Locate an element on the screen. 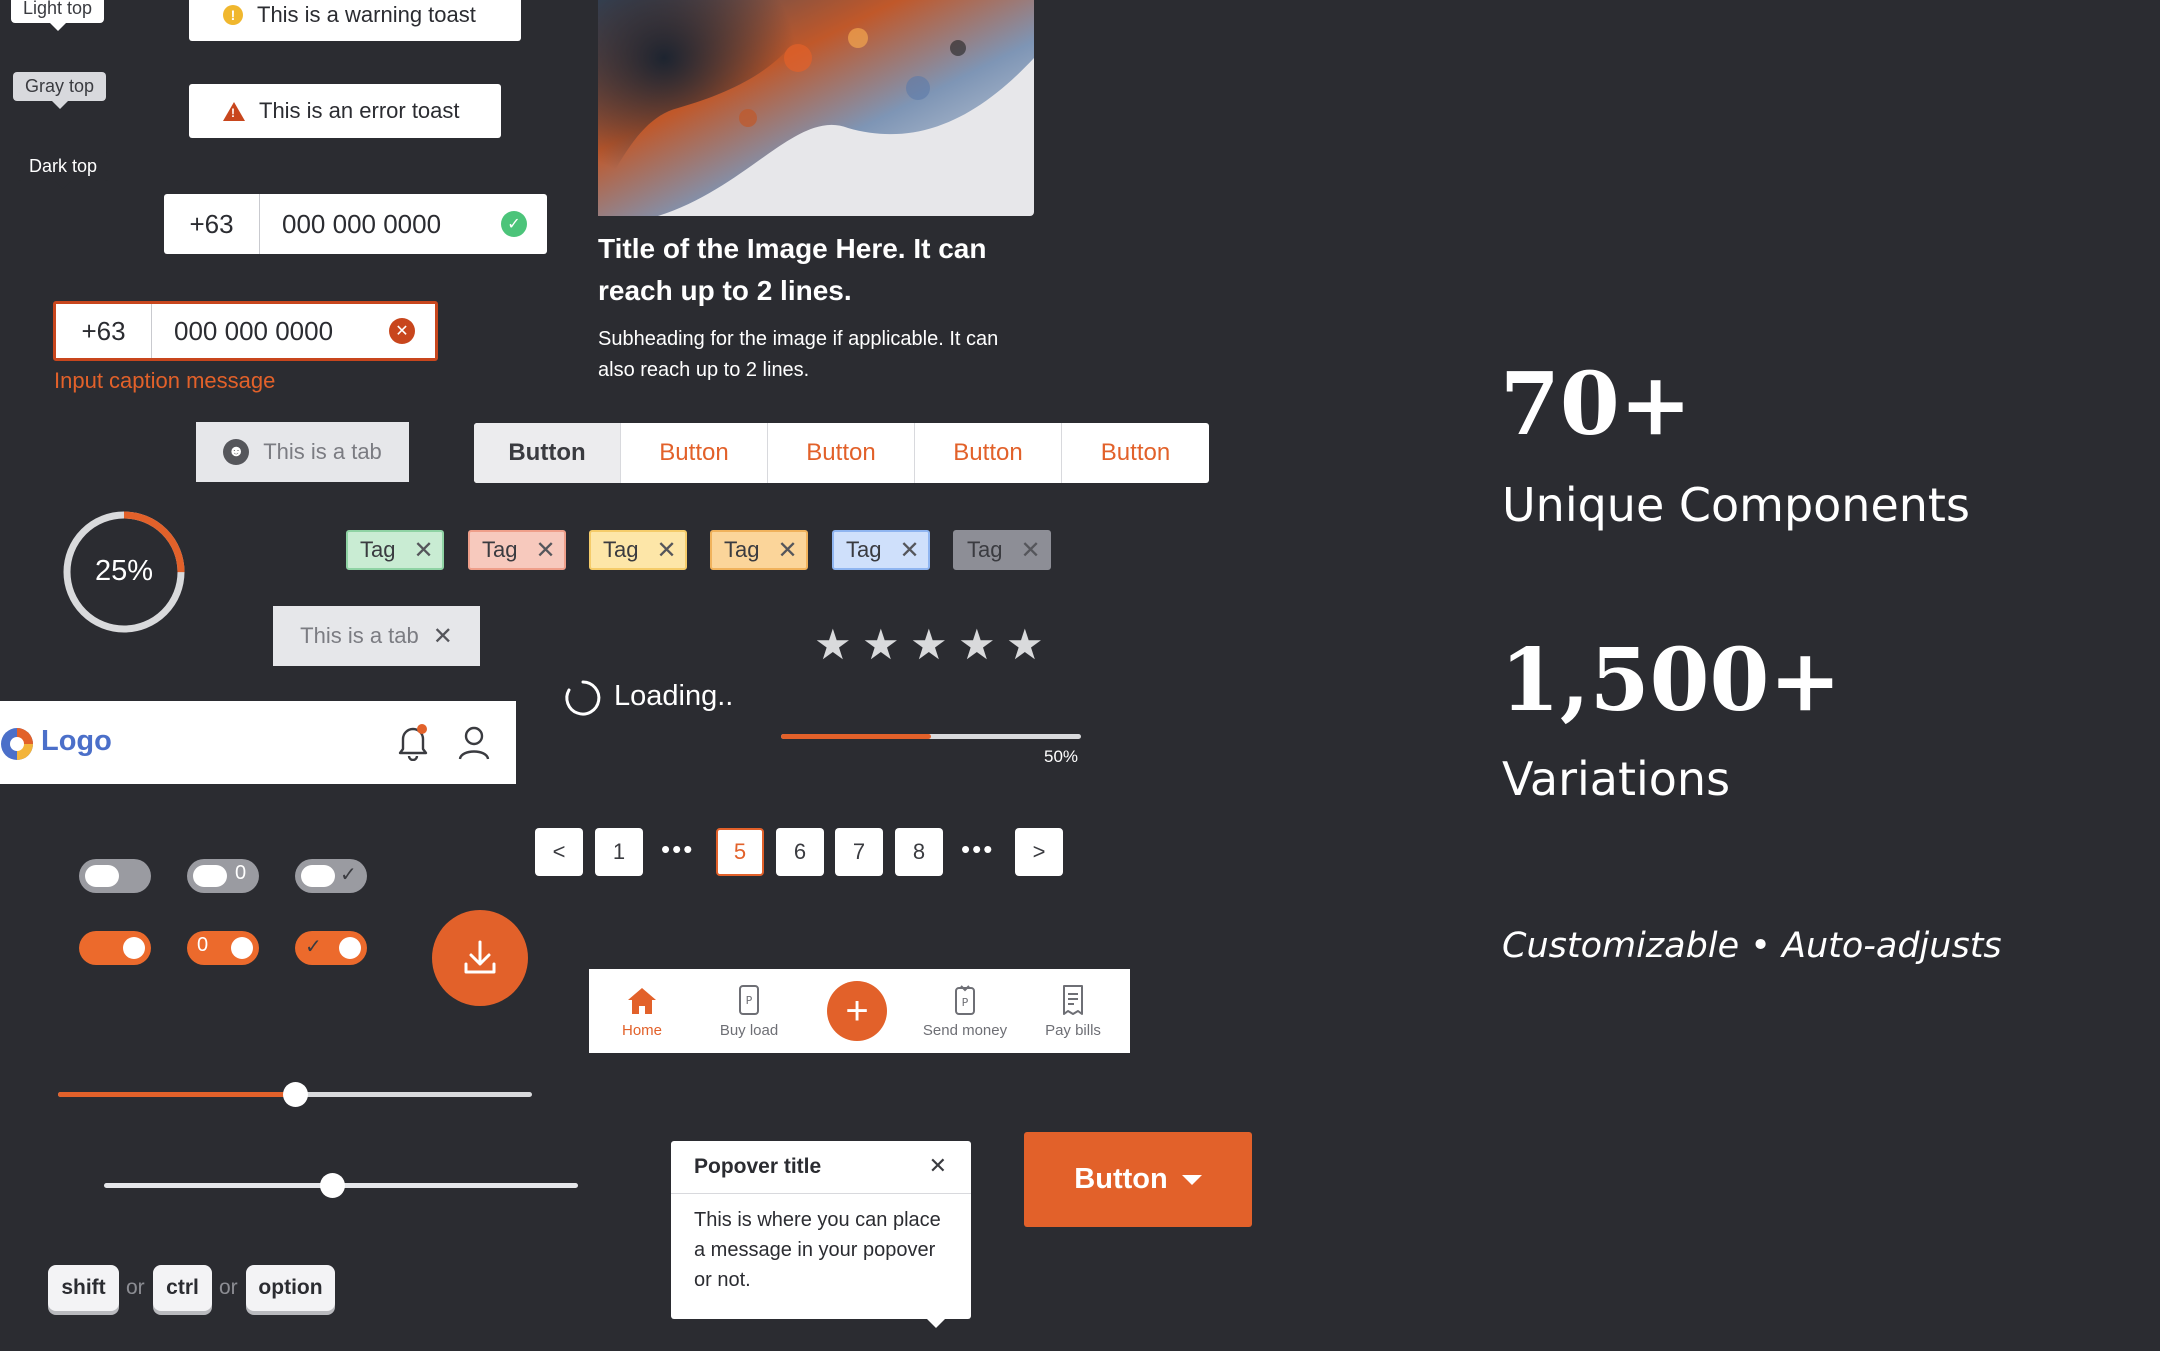  tab-closable: This is a tab ✕ is located at coordinates (376, 636).